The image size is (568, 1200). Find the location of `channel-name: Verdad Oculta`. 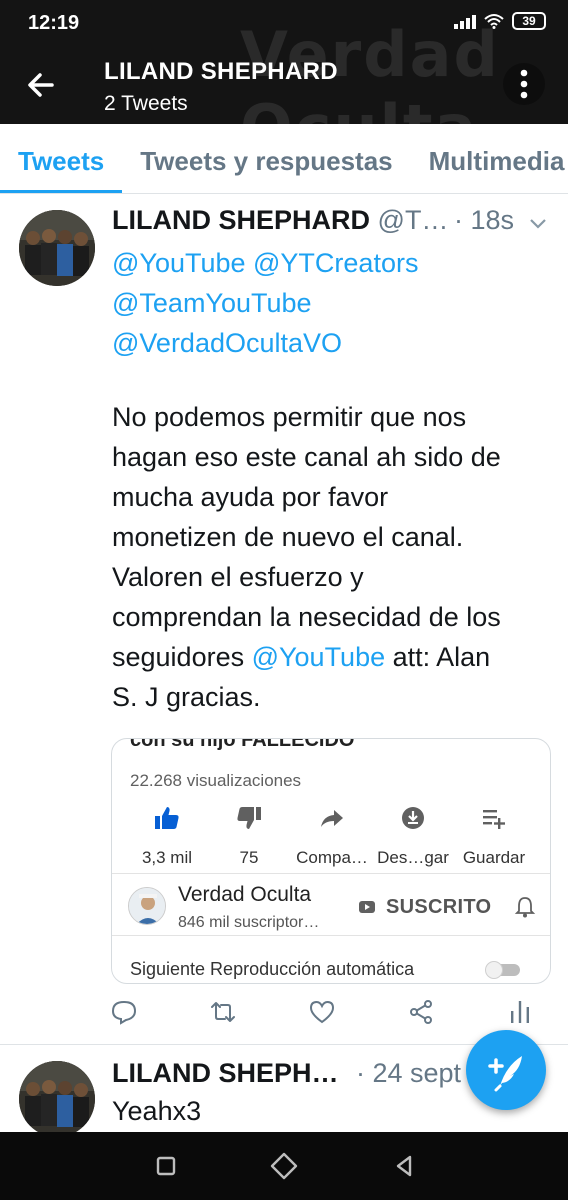

channel-name: Verdad Oculta is located at coordinates (245, 894).